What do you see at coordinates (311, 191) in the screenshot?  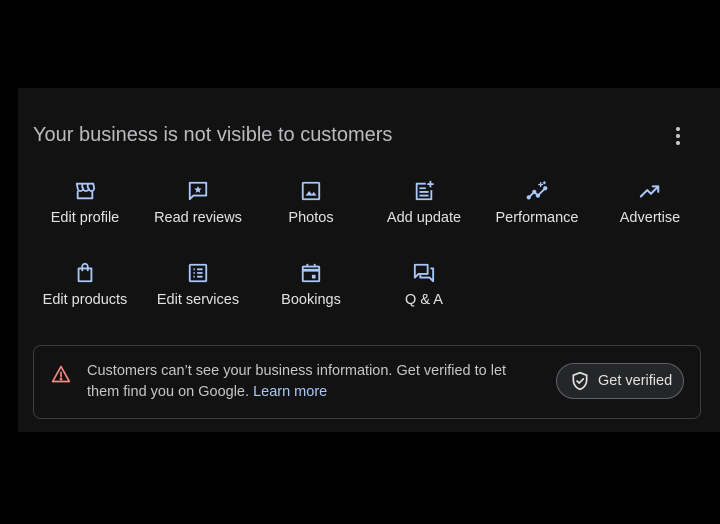 I see `photo-icon` at bounding box center [311, 191].